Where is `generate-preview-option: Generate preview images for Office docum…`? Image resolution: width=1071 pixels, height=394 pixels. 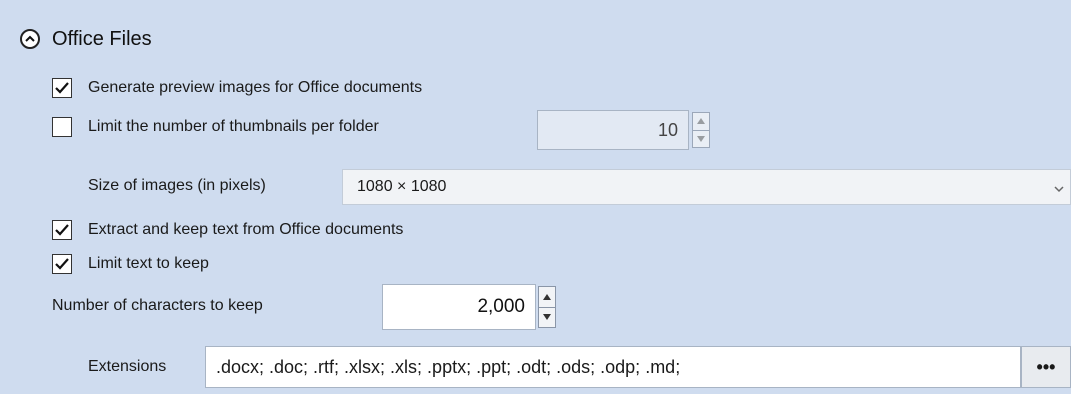 generate-preview-option: Generate preview images for Office docum… is located at coordinates (237, 88).